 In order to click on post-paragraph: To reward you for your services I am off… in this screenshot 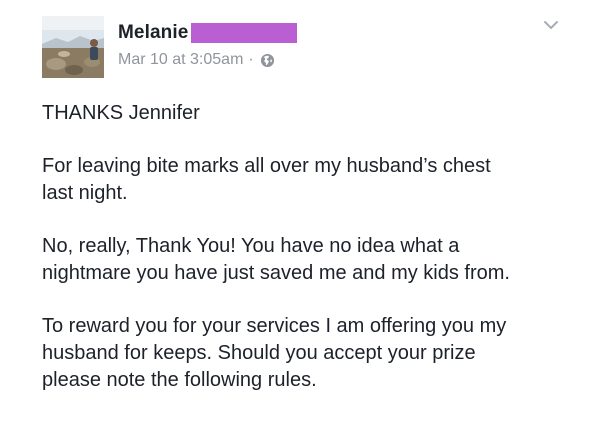, I will do `click(274, 353)`.